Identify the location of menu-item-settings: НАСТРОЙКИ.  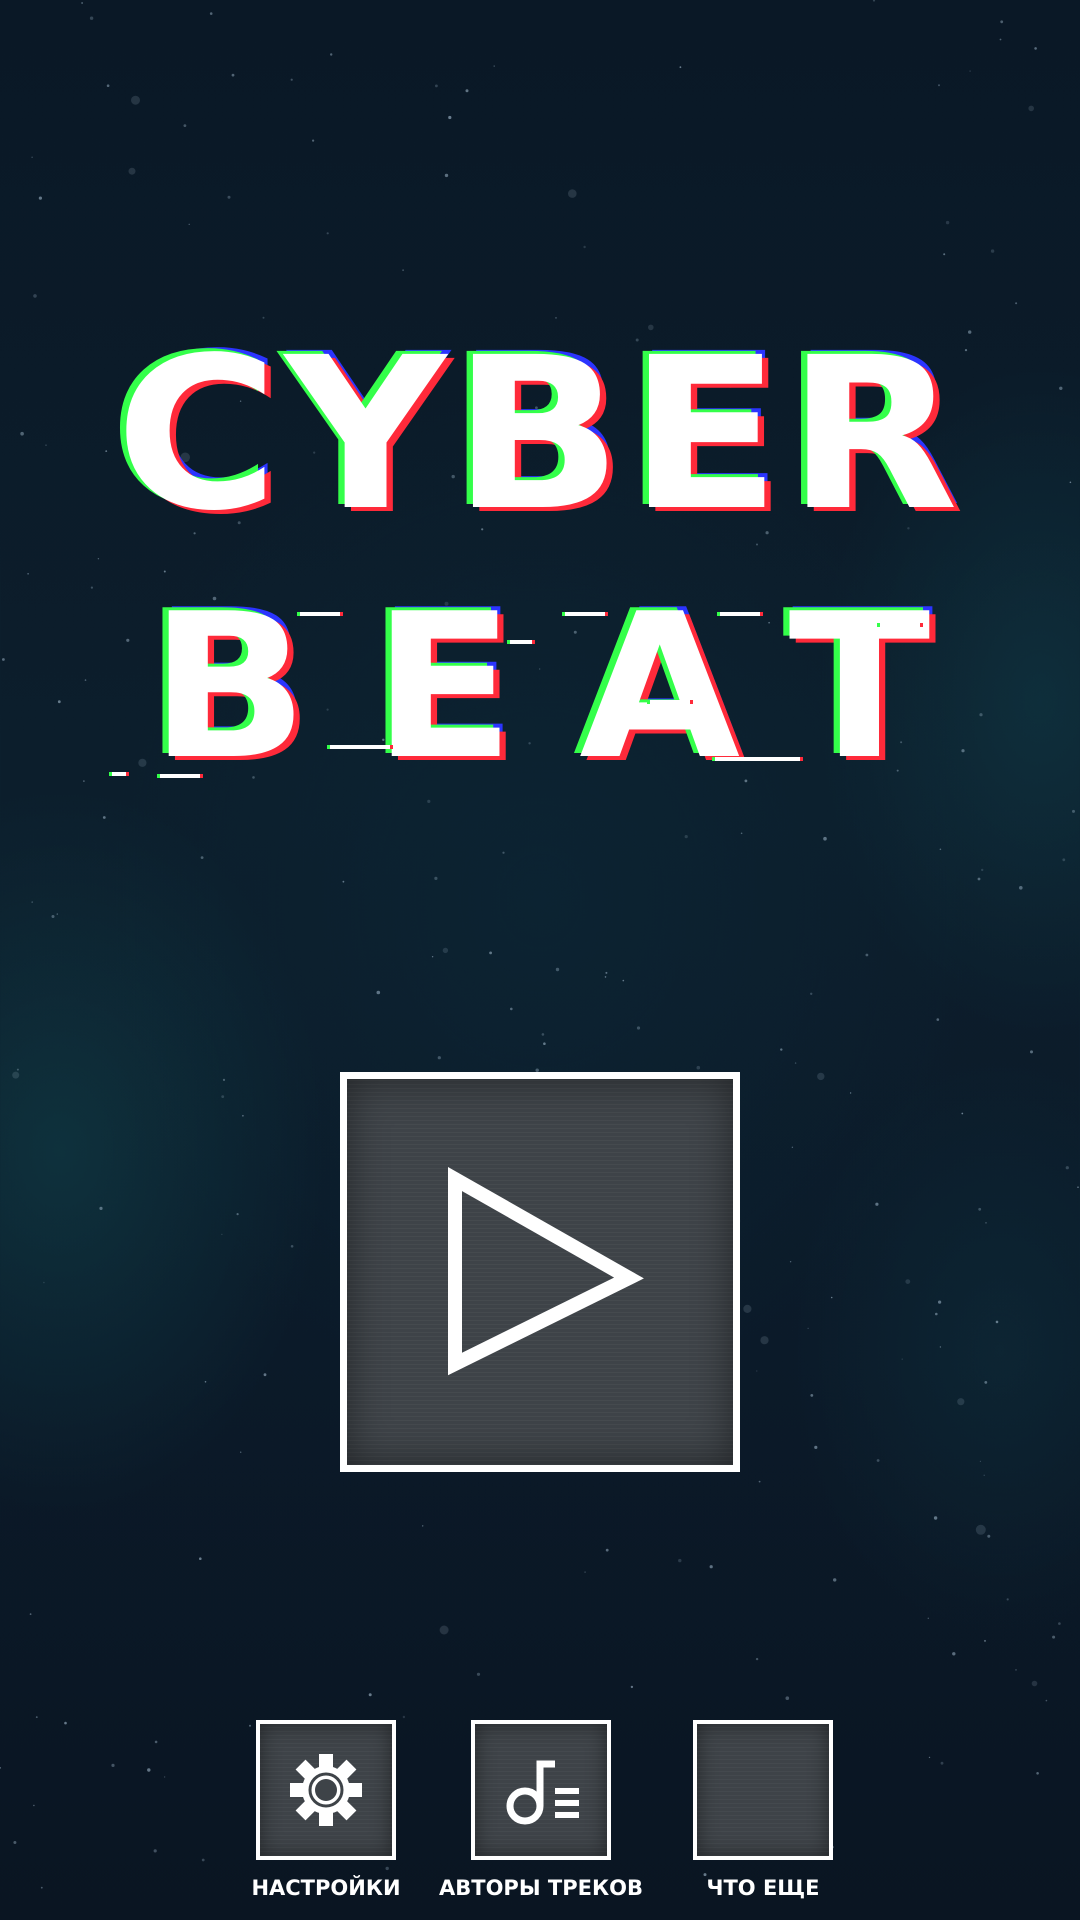
(326, 1810).